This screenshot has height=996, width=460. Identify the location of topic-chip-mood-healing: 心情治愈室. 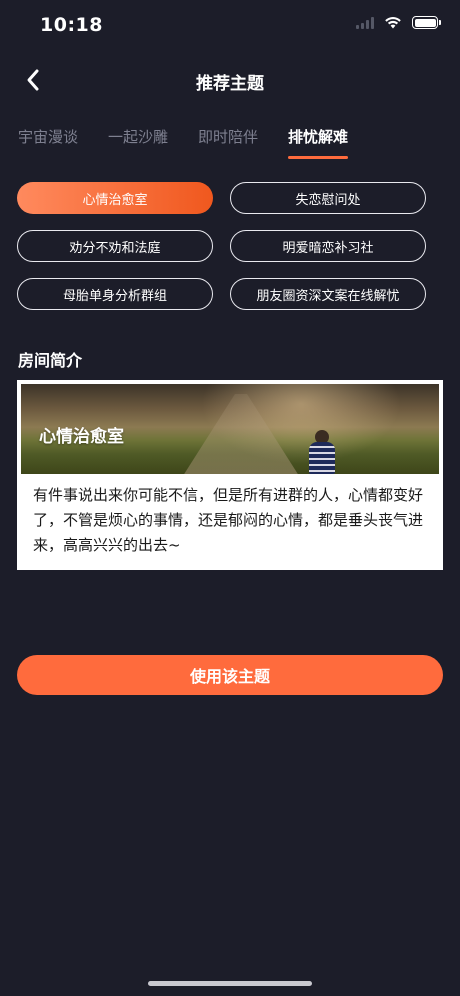
(115, 198).